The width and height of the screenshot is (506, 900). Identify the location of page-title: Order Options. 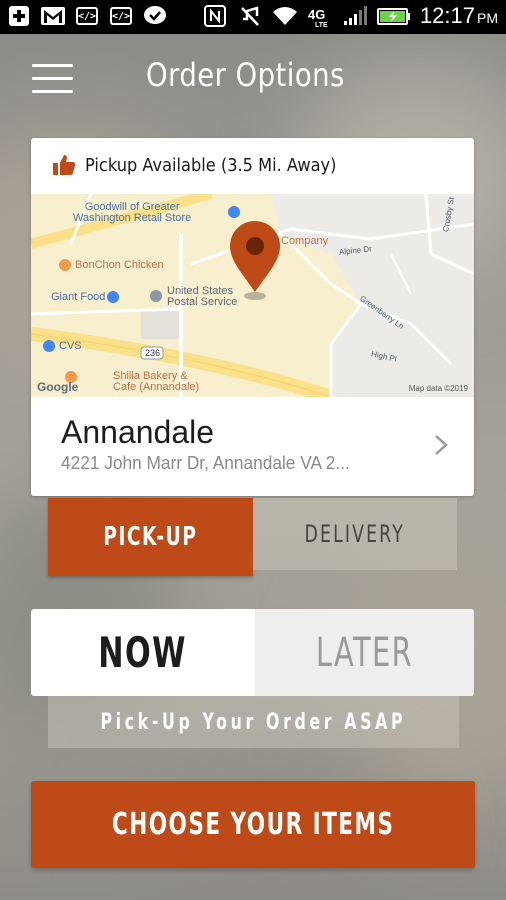
(245, 75).